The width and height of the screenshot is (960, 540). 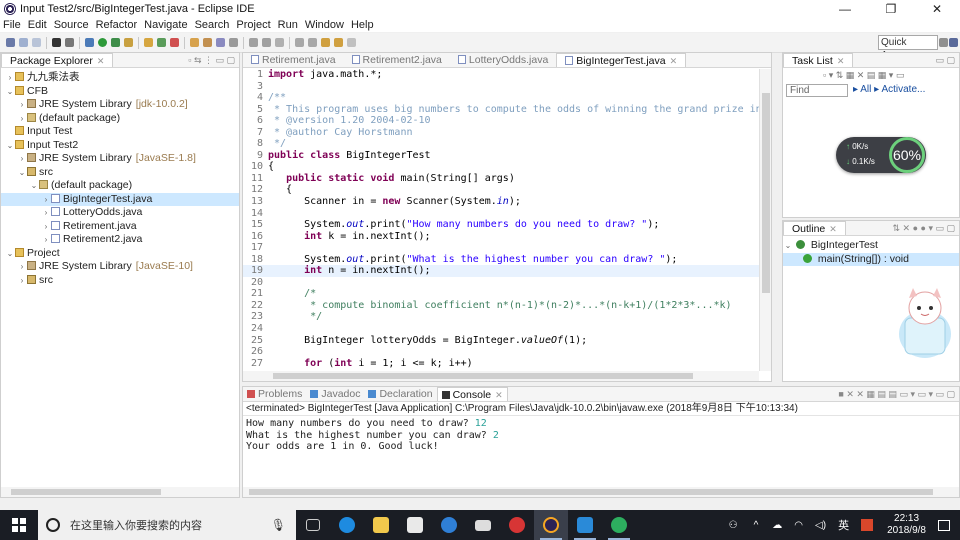 What do you see at coordinates (23, 42) in the screenshot?
I see `save-icon` at bounding box center [23, 42].